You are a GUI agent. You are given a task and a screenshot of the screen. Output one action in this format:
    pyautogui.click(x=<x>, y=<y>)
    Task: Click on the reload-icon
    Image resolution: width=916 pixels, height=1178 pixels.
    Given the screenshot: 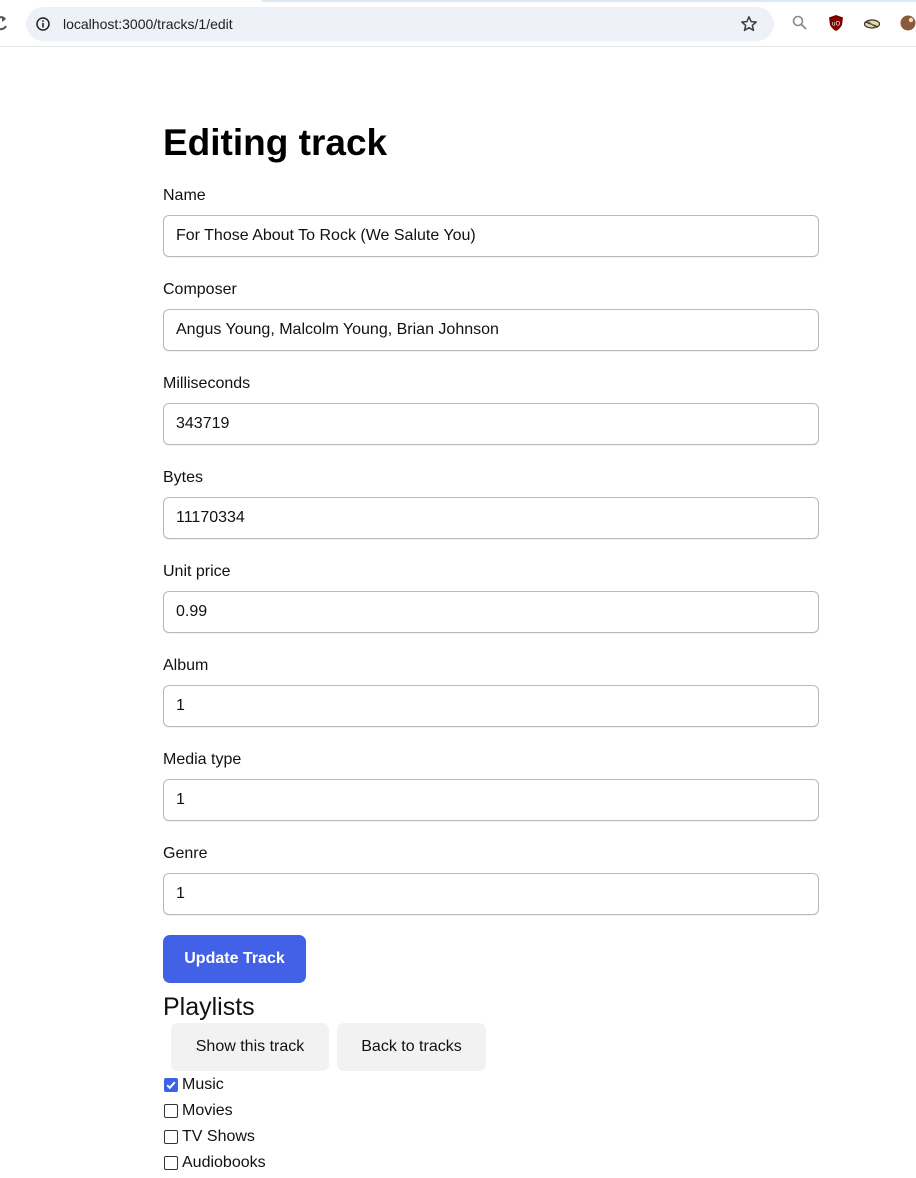 What is the action you would take?
    pyautogui.click(x=4, y=23)
    